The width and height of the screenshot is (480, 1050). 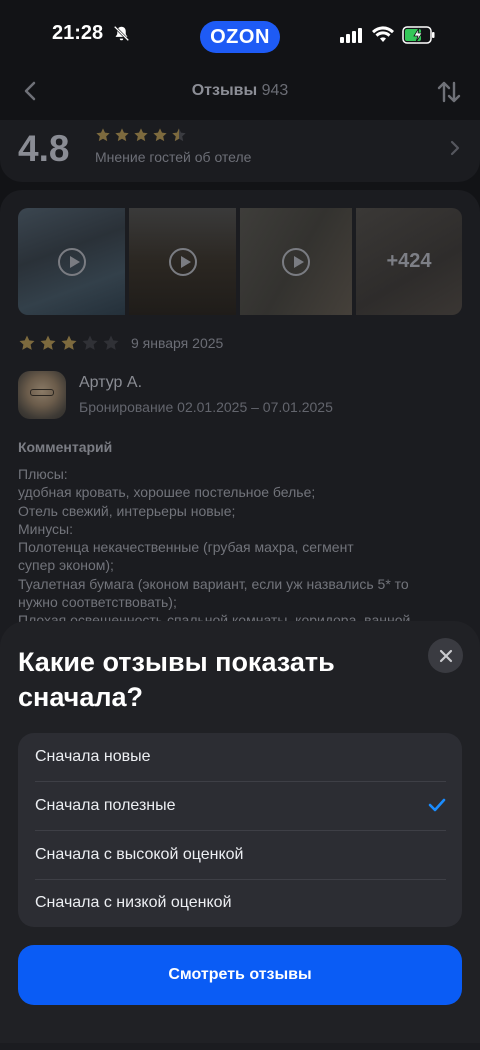 I want to click on avatar, so click(x=42, y=395).